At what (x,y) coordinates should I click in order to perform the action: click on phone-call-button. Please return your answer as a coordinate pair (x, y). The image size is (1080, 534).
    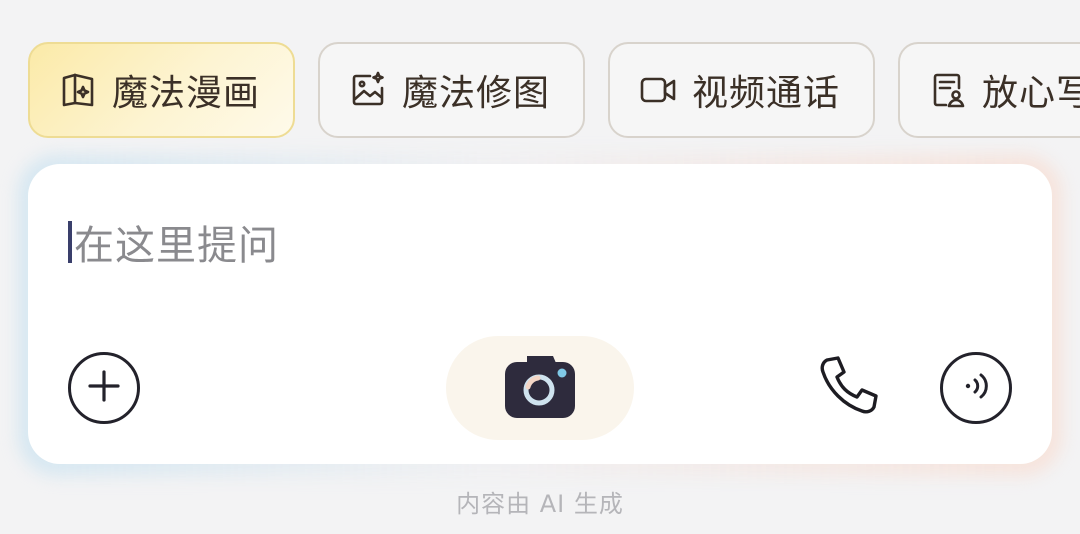
    Looking at the image, I should click on (849, 387).